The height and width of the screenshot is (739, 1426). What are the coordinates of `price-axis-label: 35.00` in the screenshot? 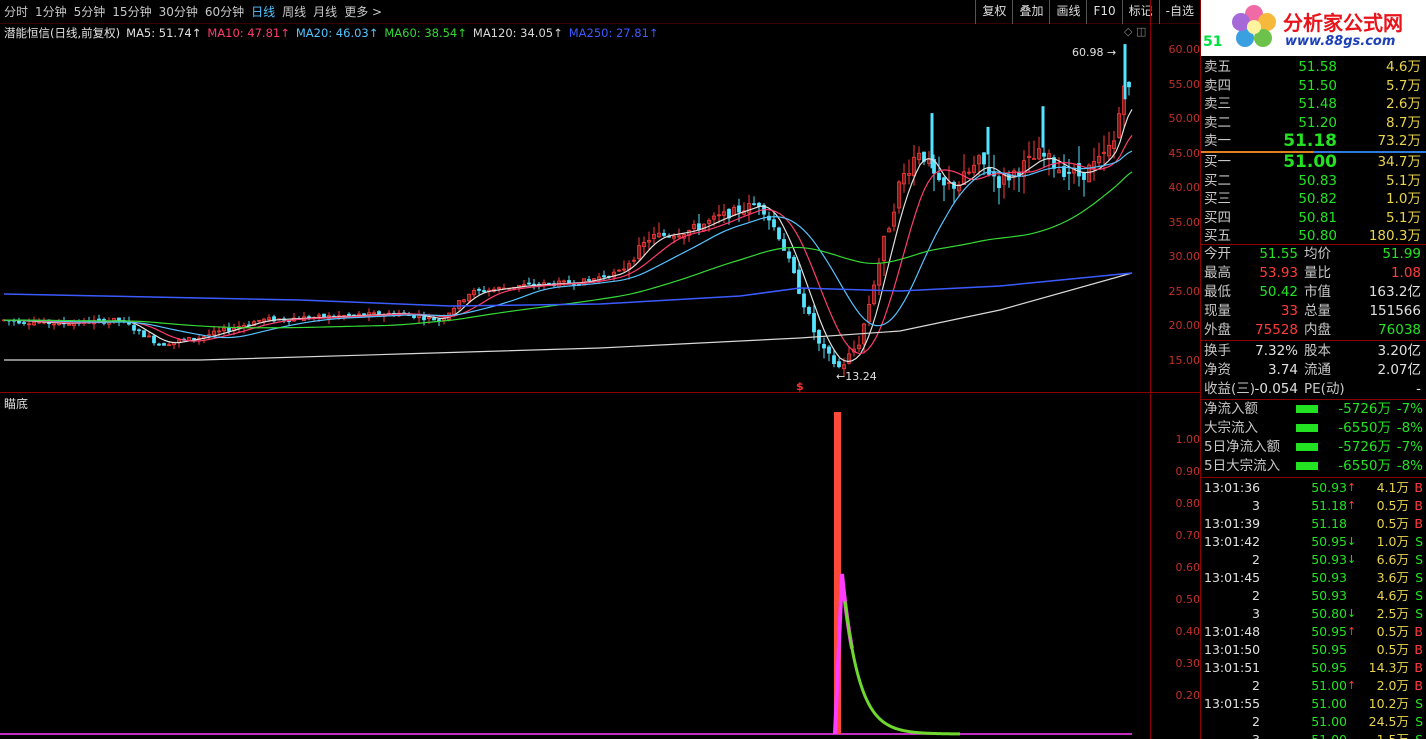 It's located at (1184, 222).